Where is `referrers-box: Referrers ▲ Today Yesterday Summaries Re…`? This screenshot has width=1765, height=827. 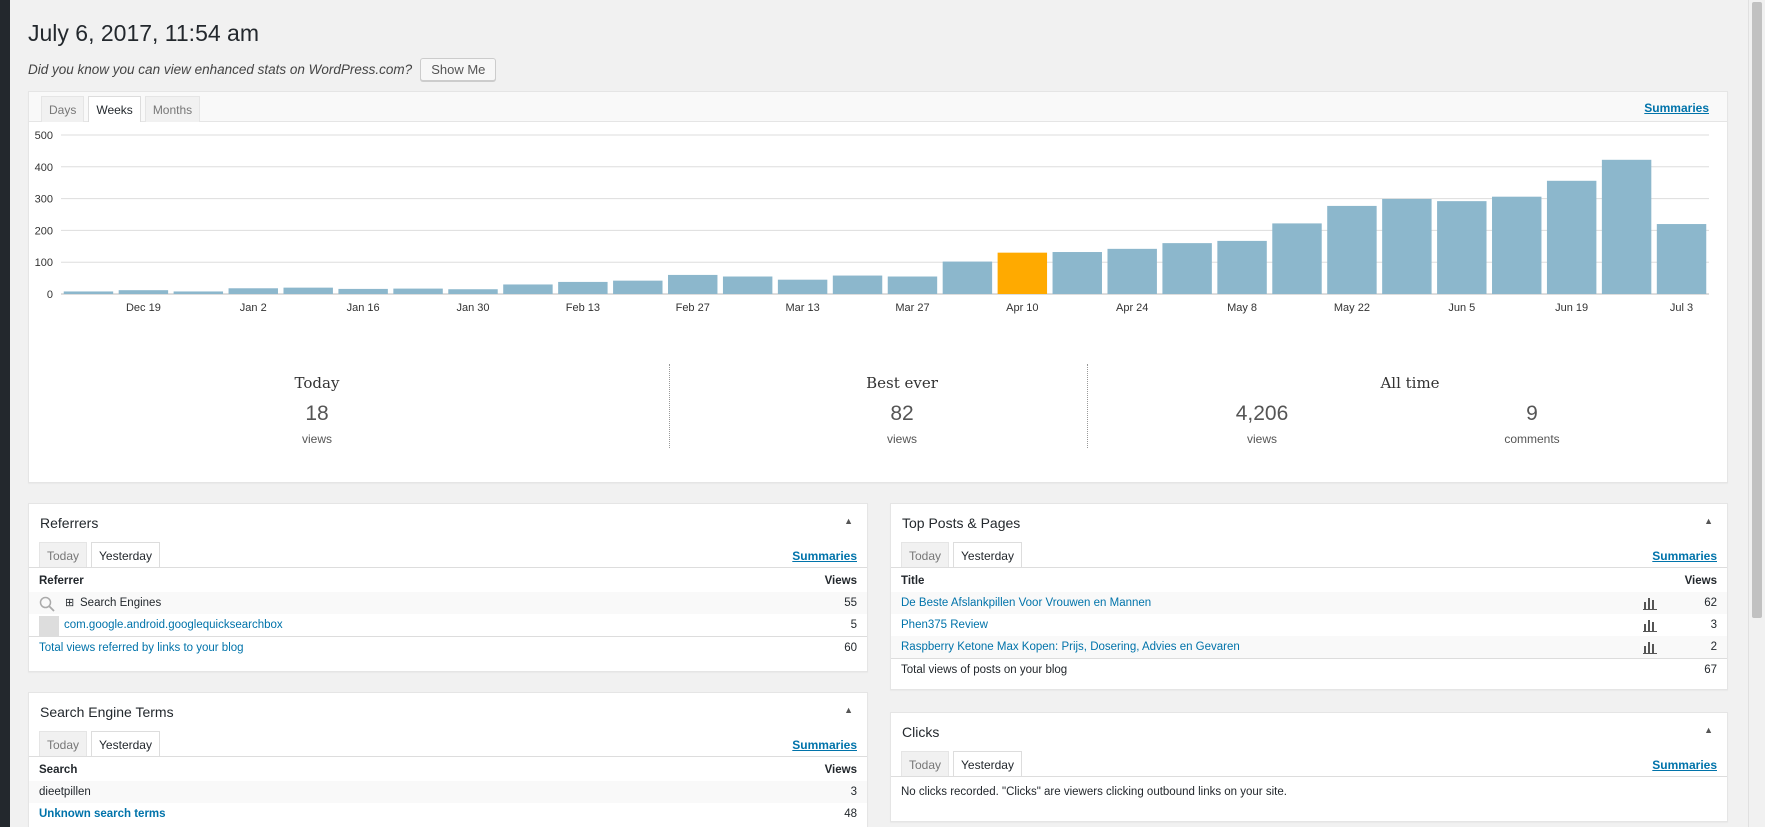 referrers-box: Referrers ▲ Today Yesterday Summaries Re… is located at coordinates (448, 587).